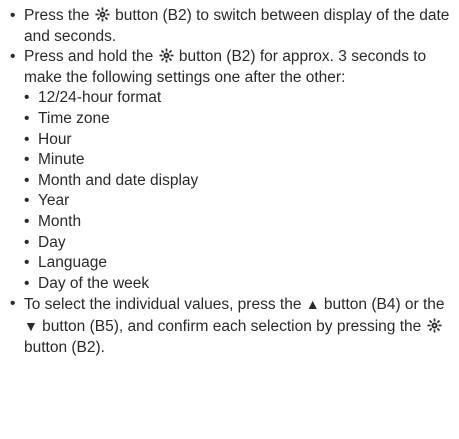 The height and width of the screenshot is (439, 459). Describe the element at coordinates (239, 222) in the screenshot. I see `settings-list-item: Month` at that location.